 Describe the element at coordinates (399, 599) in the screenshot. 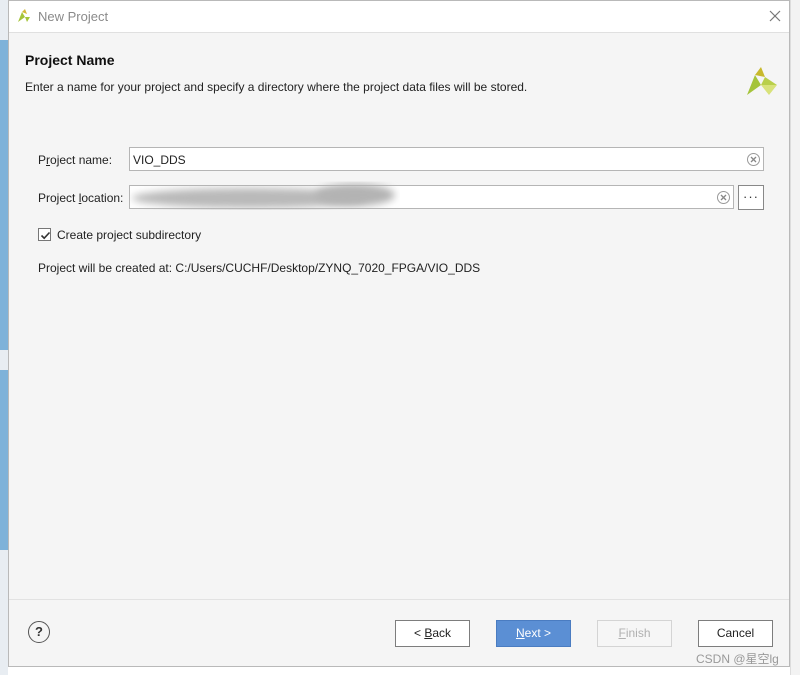

I see `footer-divider` at that location.